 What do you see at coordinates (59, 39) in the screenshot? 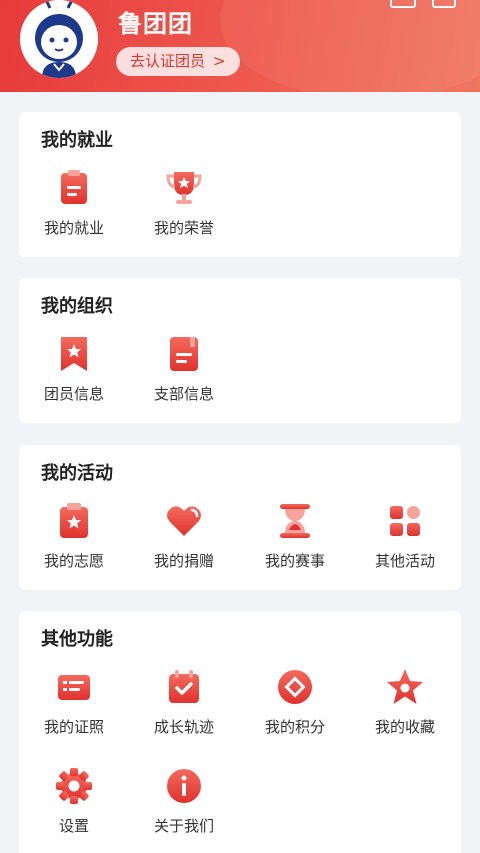
I see `avatar` at bounding box center [59, 39].